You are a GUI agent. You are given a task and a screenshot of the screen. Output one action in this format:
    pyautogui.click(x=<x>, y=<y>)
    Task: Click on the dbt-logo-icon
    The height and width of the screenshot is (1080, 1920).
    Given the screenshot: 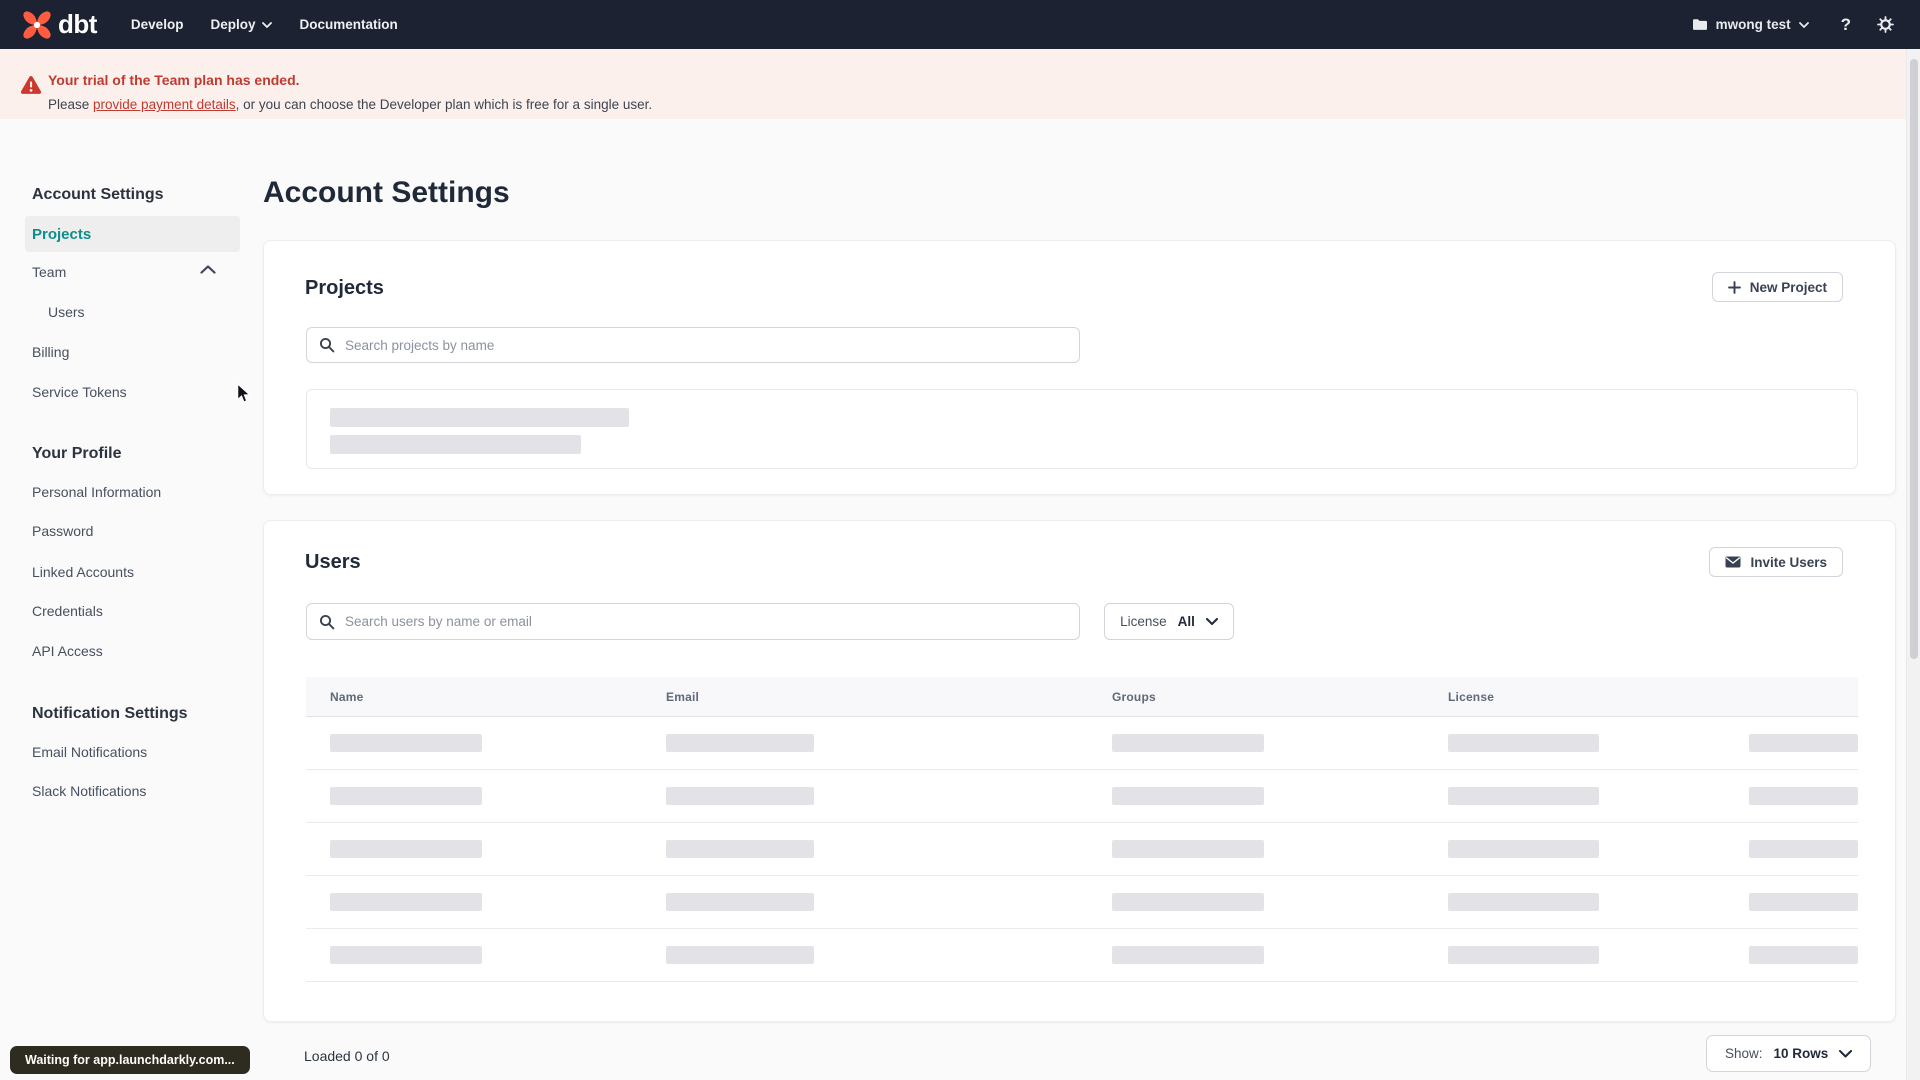 What is the action you would take?
    pyautogui.click(x=37, y=25)
    